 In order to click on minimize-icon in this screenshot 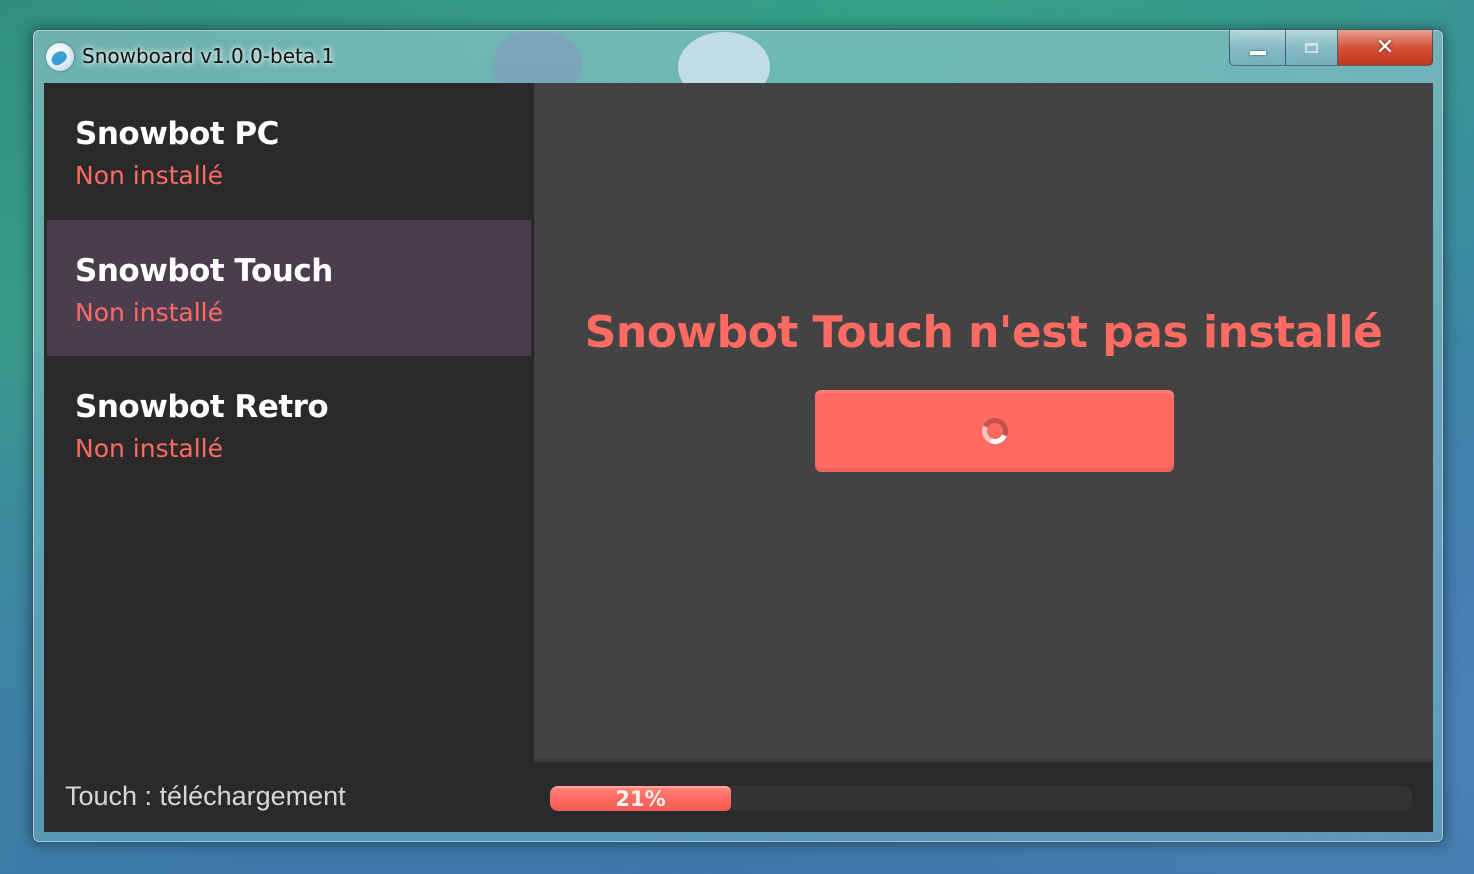, I will do `click(1257, 52)`.